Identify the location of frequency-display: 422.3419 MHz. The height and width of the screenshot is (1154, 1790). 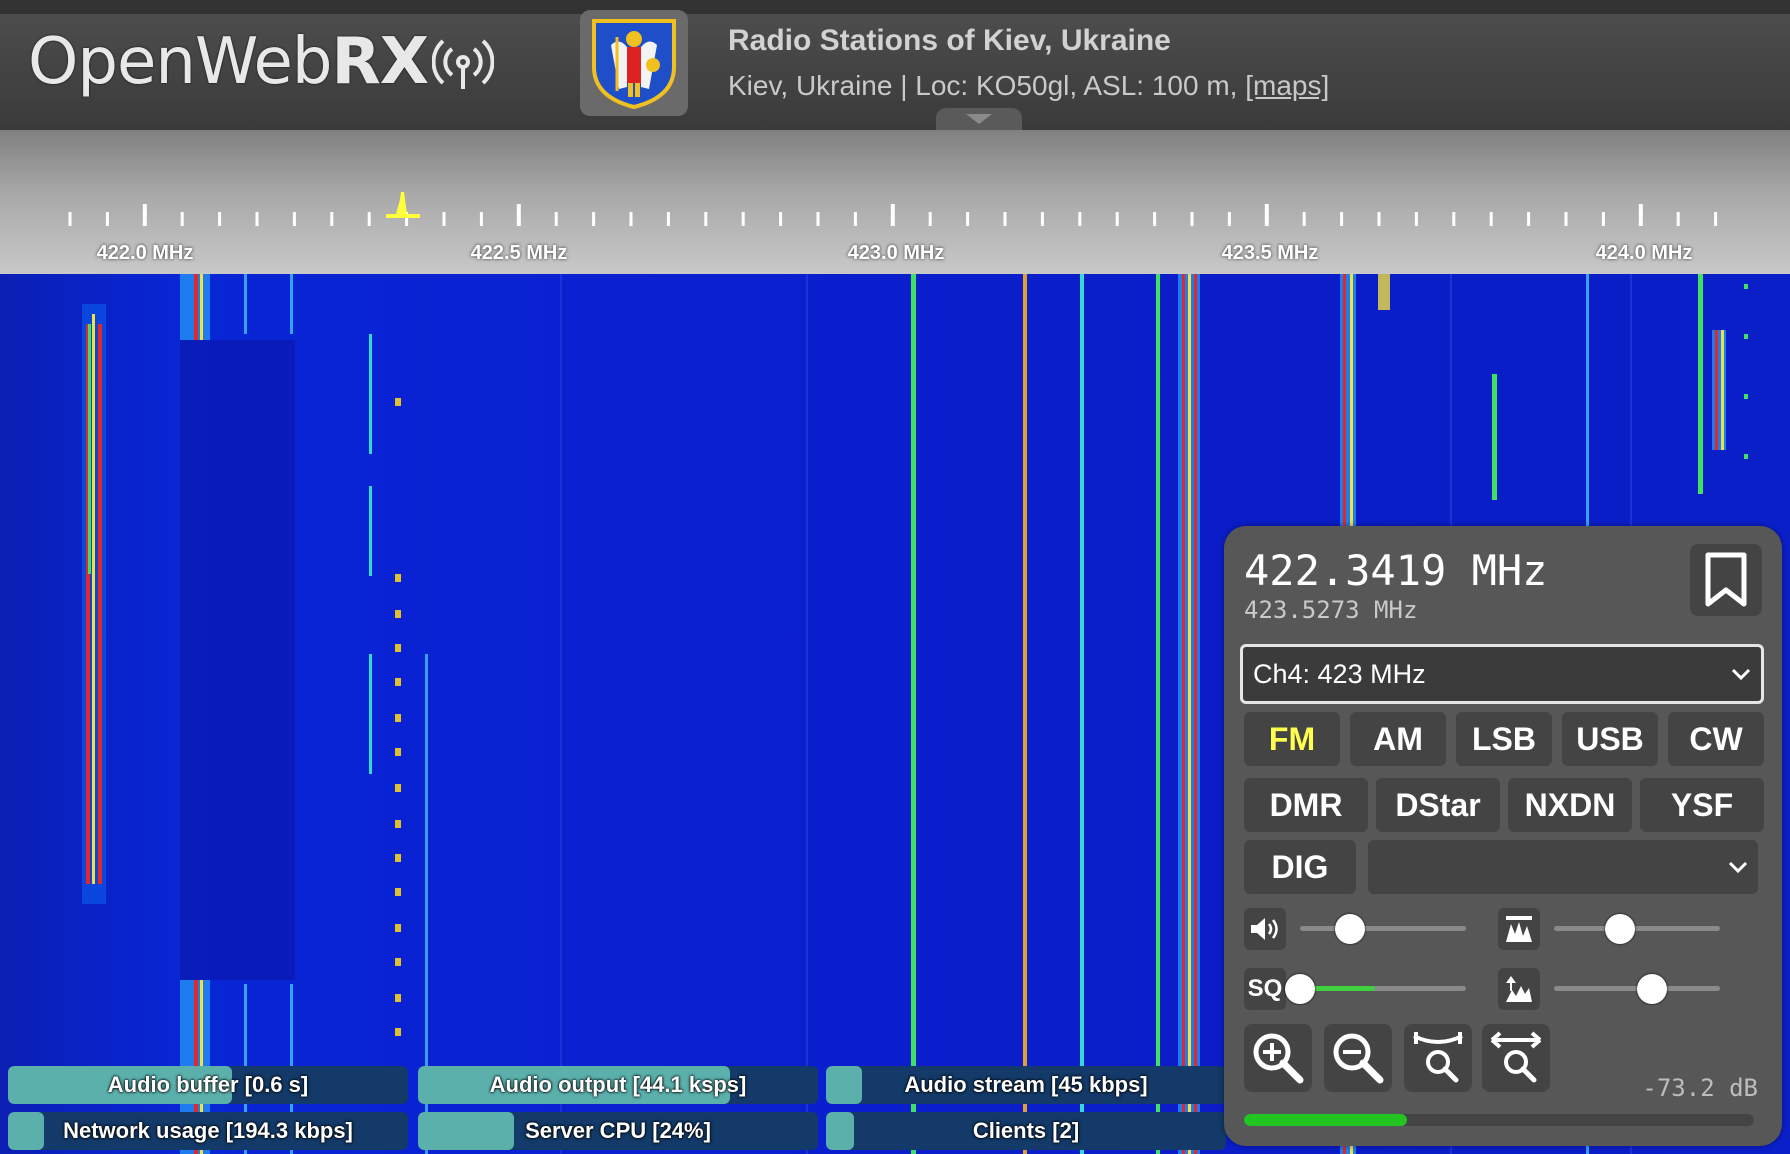
(1395, 570).